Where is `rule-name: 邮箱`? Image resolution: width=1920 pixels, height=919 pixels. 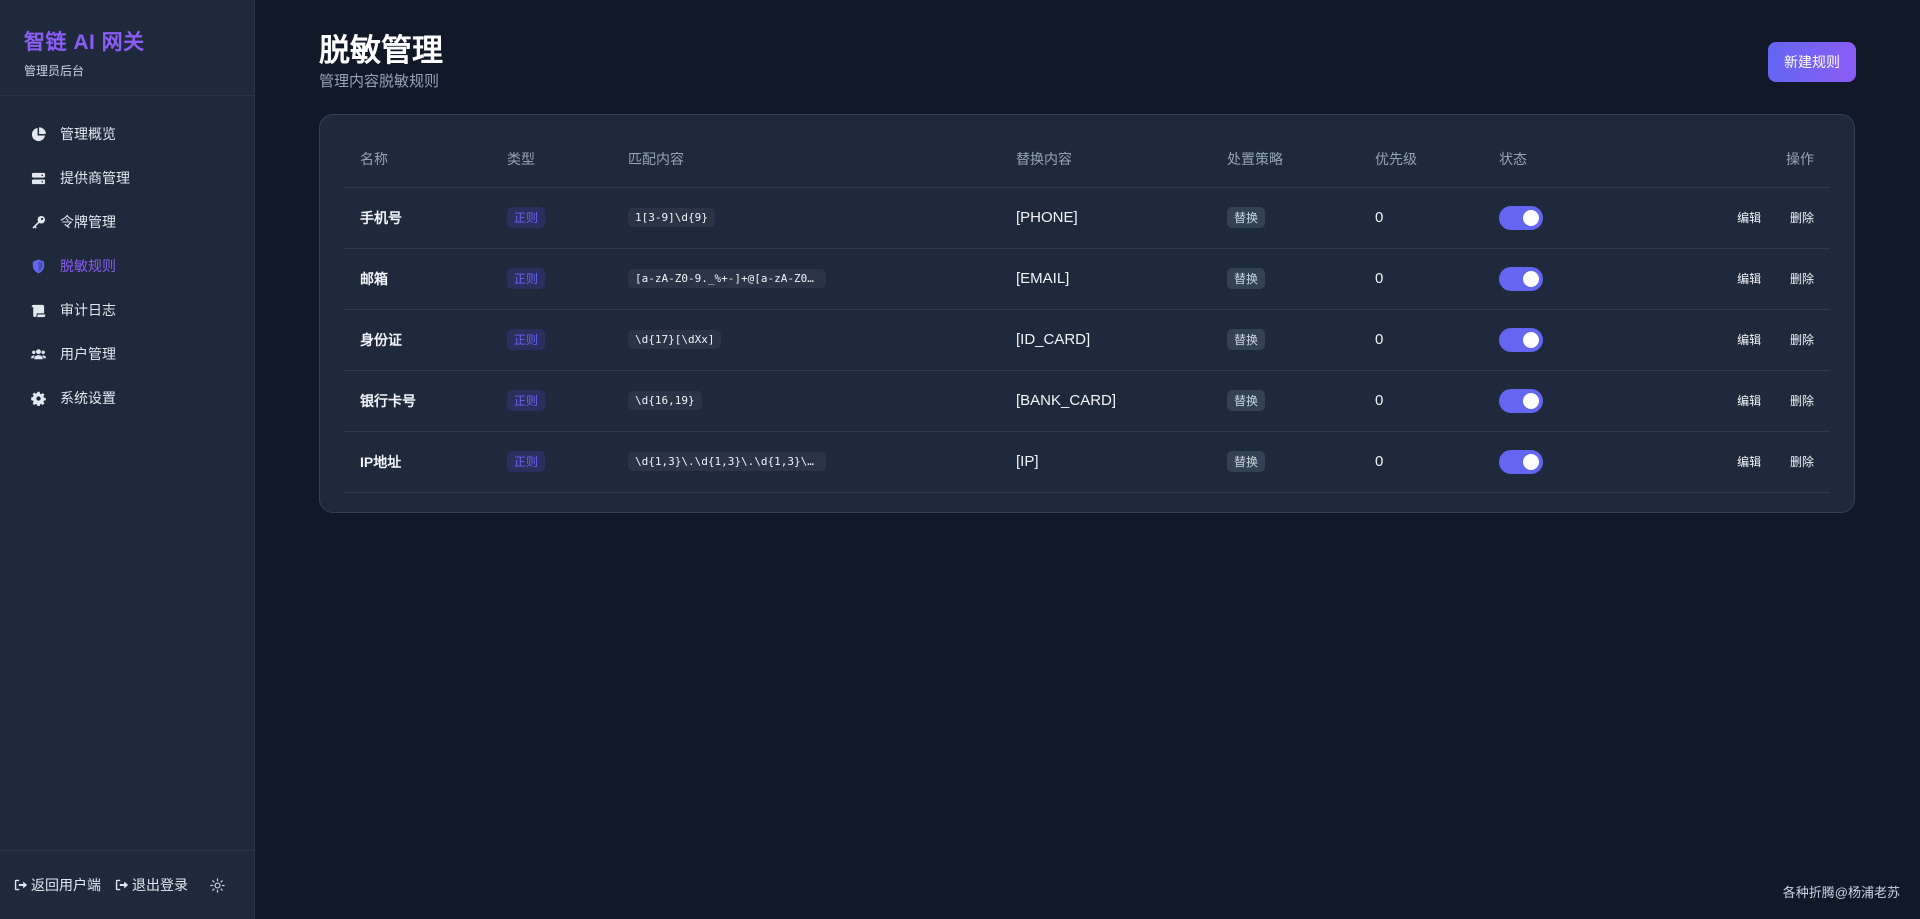 rule-name: 邮箱 is located at coordinates (417, 279).